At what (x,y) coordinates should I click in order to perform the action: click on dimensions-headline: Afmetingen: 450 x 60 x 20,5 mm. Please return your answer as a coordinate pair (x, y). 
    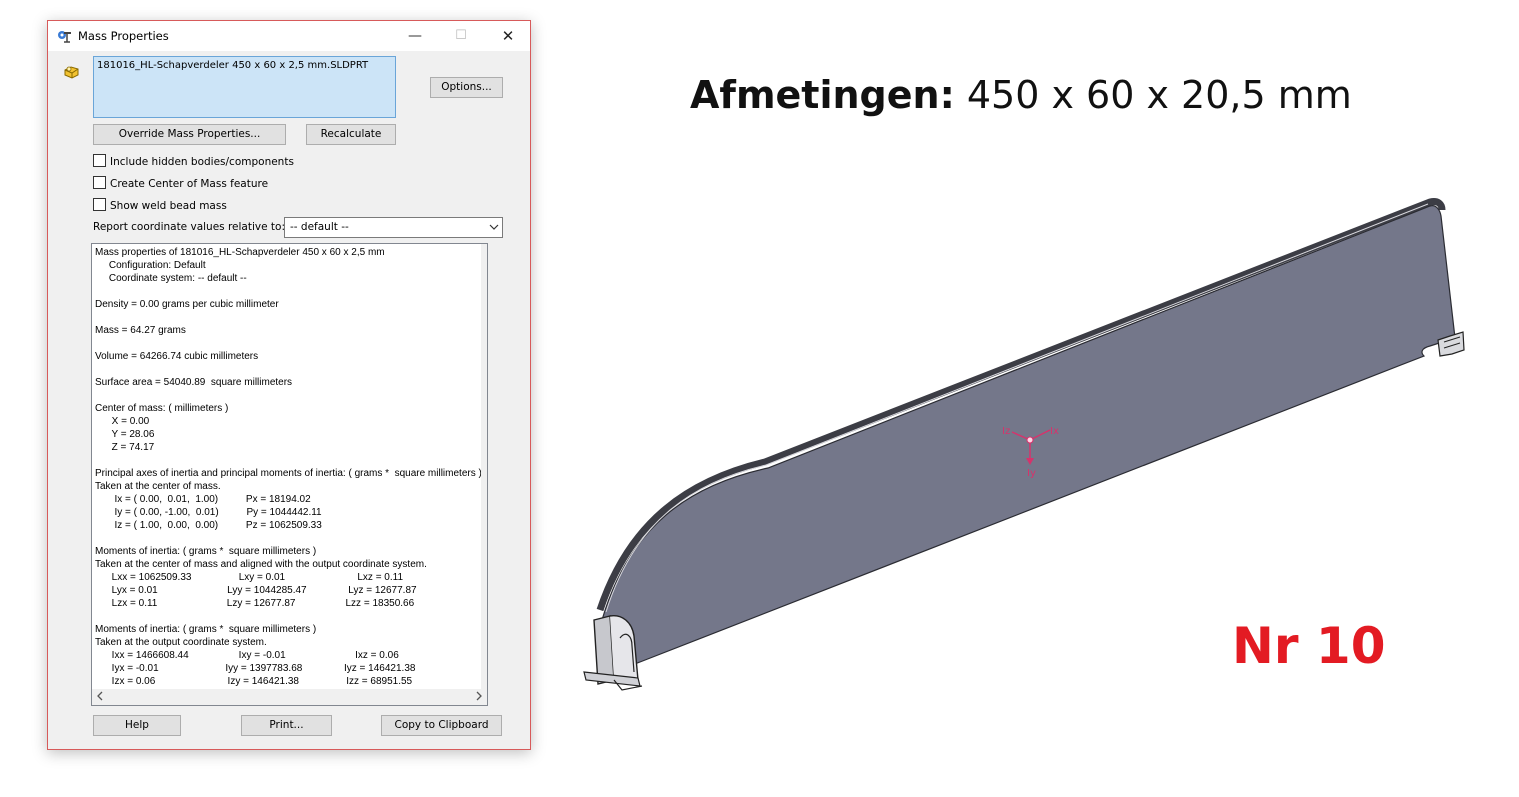
    Looking at the image, I should click on (1021, 95).